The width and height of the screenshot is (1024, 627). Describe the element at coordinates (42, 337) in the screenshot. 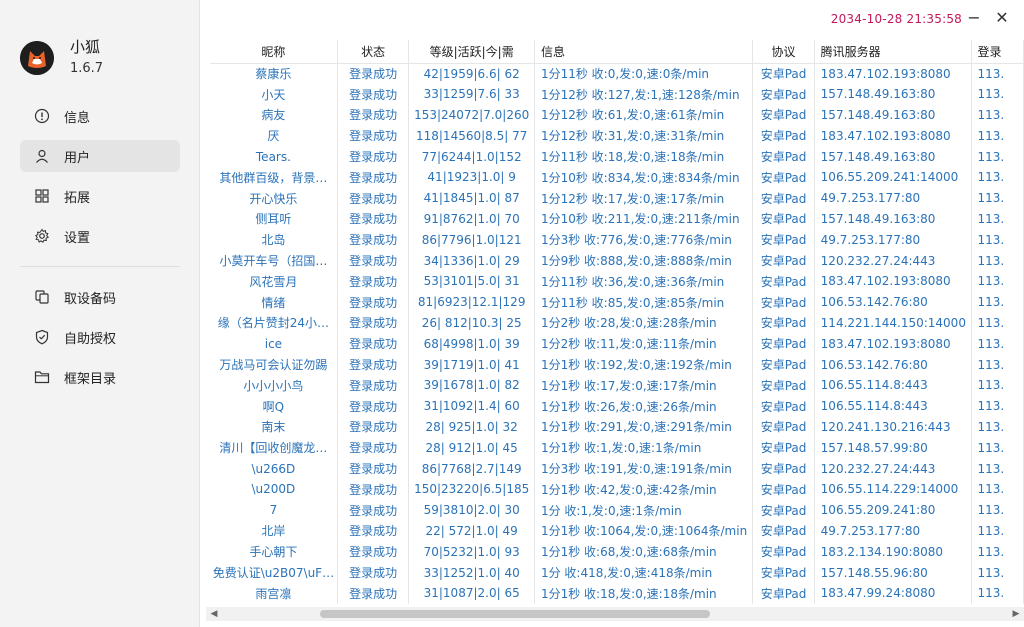

I see `shield-icon` at that location.